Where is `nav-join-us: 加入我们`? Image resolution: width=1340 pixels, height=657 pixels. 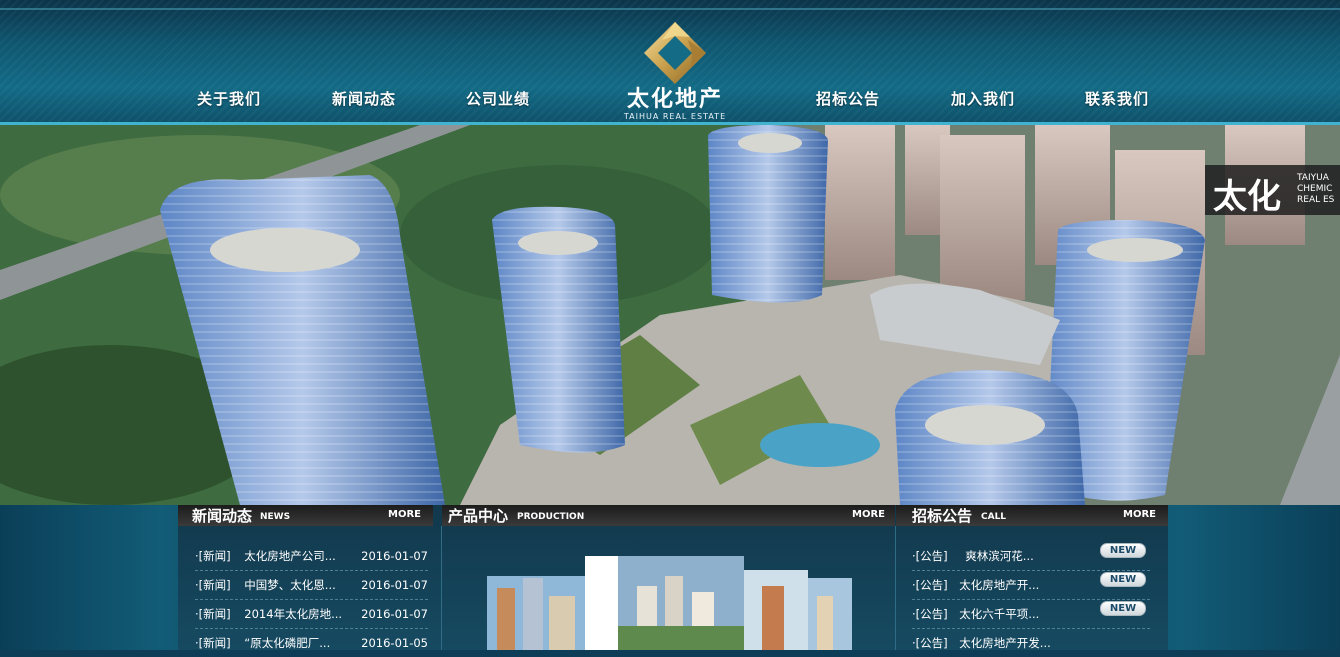
nav-join-us: 加入我们 is located at coordinates (983, 98).